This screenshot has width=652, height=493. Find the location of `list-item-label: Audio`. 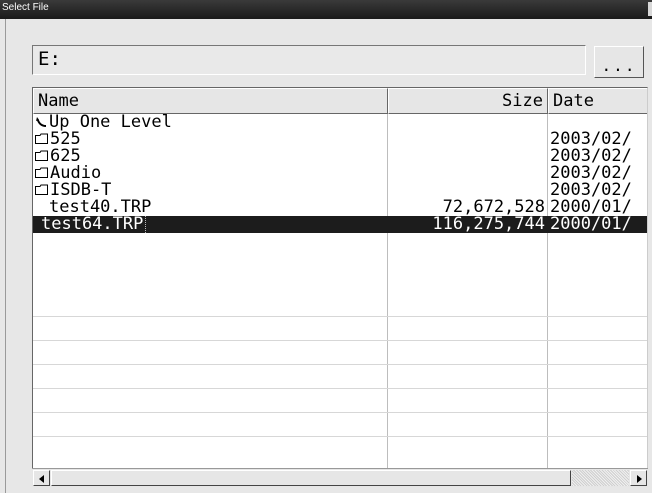

list-item-label: Audio is located at coordinates (76, 173).